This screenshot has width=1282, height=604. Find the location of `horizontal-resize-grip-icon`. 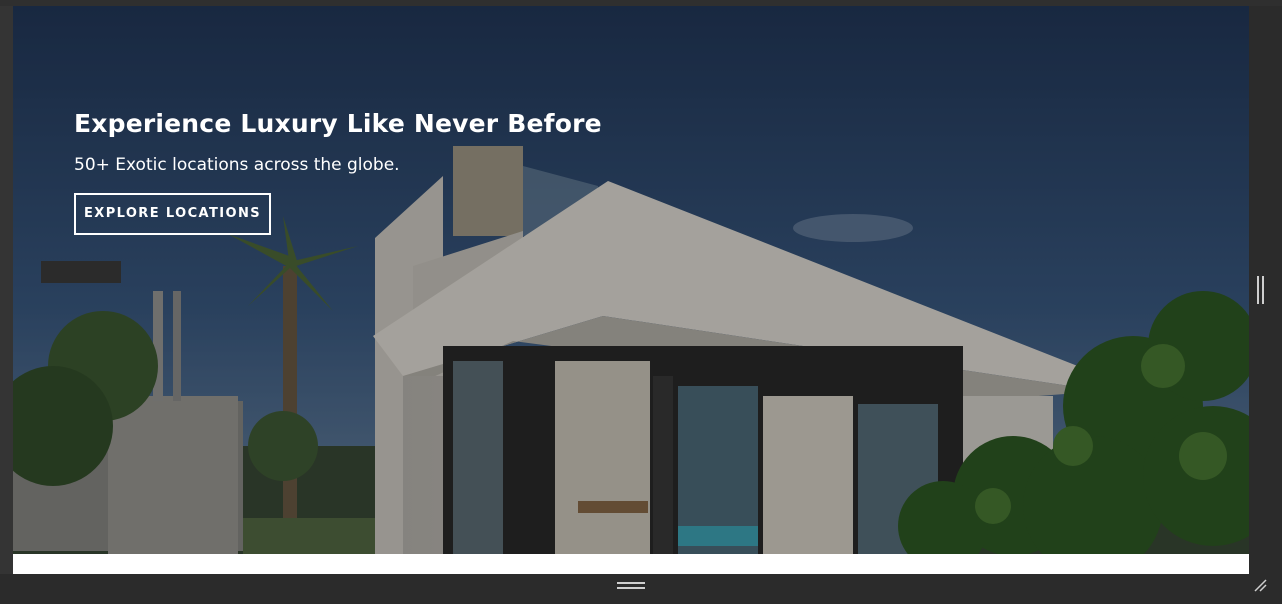

horizontal-resize-grip-icon is located at coordinates (632, 586).